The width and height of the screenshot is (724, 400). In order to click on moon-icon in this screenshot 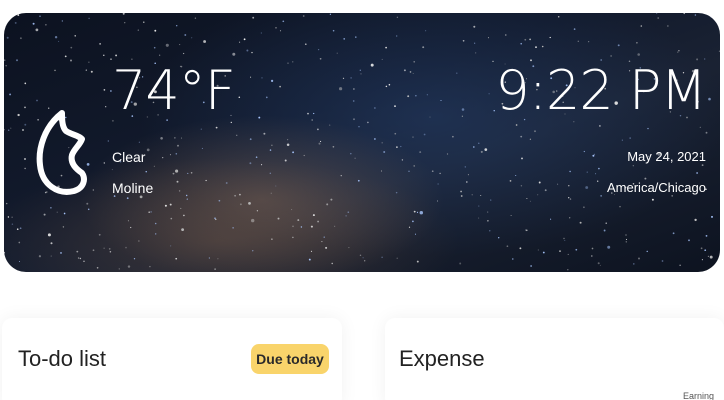, I will do `click(61, 152)`.